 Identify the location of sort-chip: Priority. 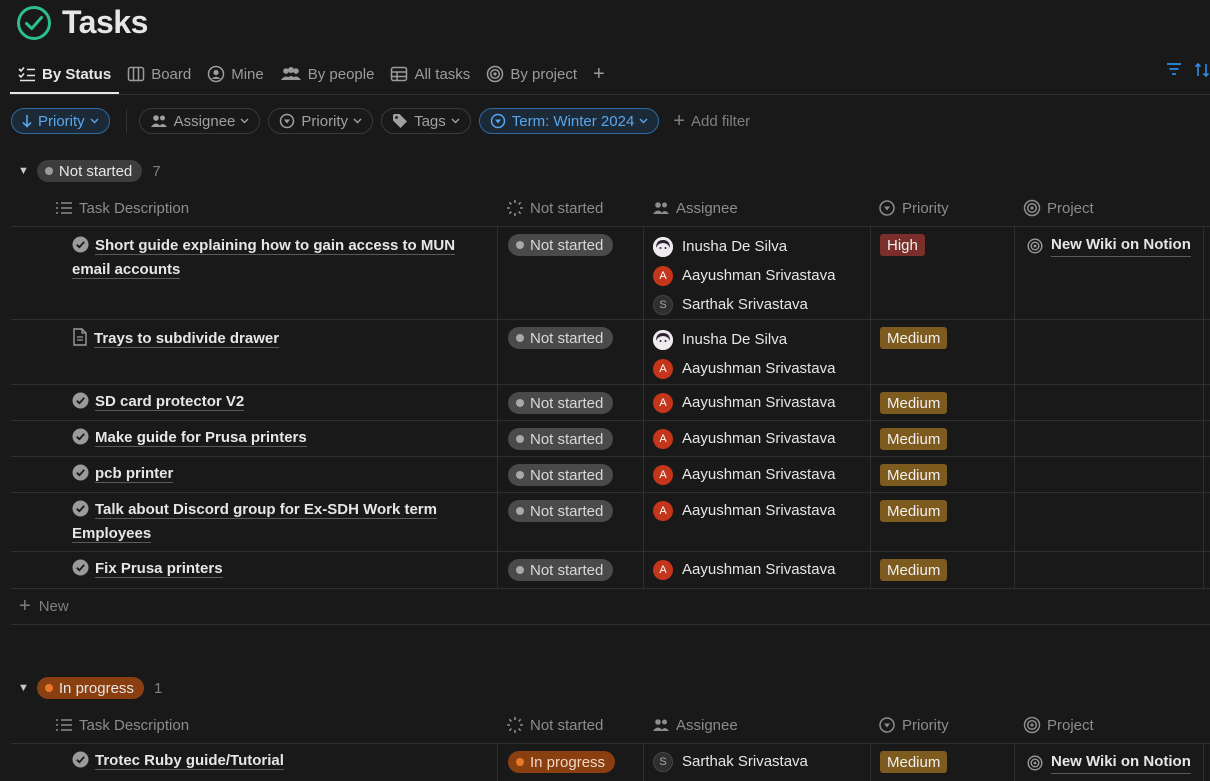
(60, 121).